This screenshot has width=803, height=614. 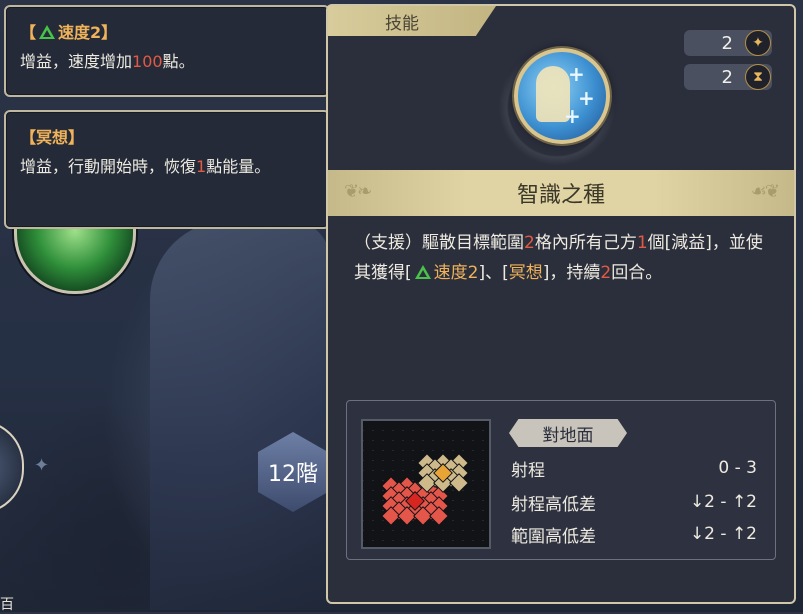 I want to click on range-number: 2, so click(x=529, y=243).